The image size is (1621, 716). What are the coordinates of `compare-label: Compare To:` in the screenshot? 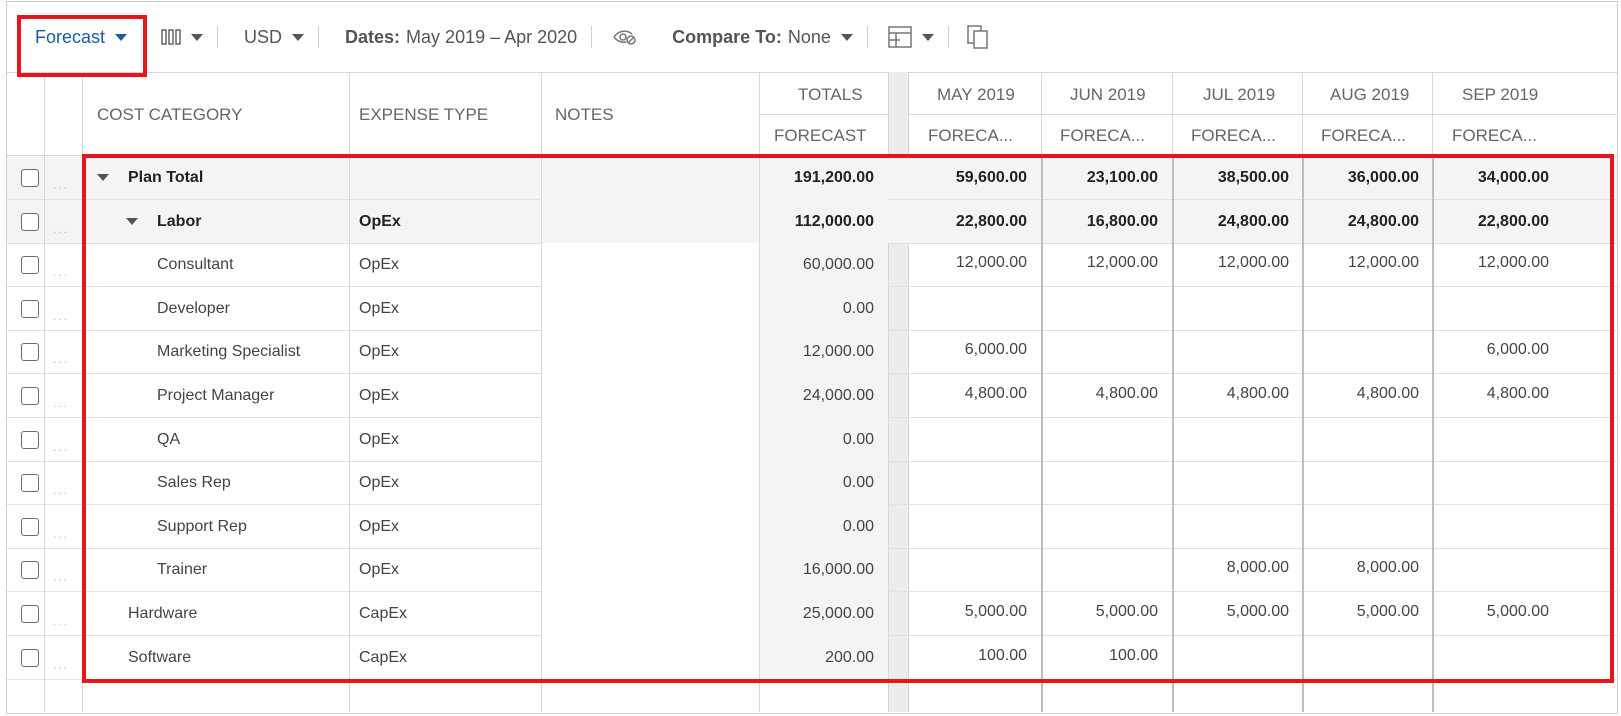 It's located at (727, 36).